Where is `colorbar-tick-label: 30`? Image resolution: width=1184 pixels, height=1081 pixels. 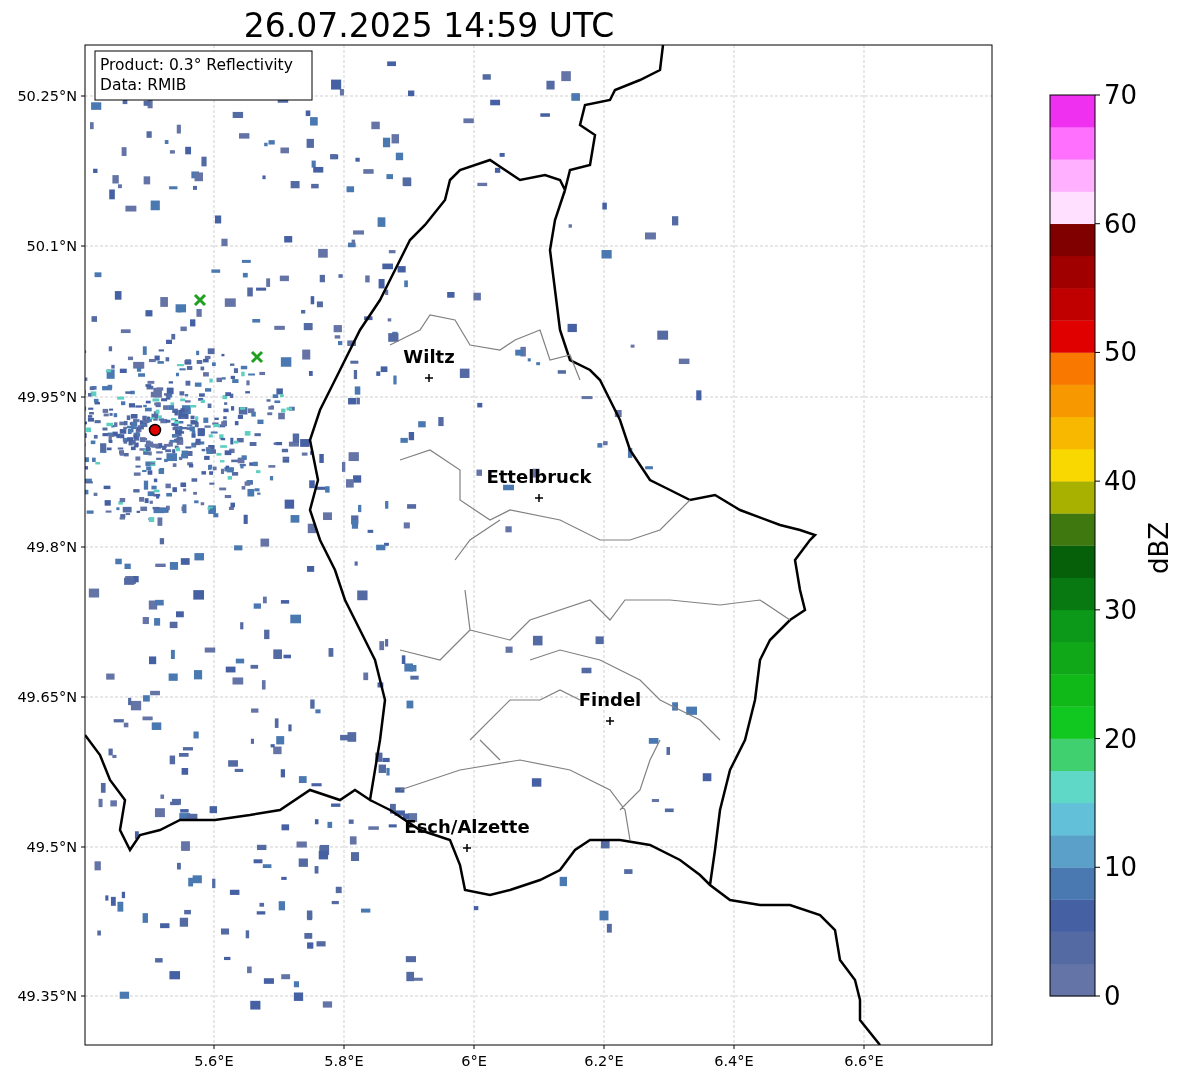 colorbar-tick-label: 30 is located at coordinates (1121, 609).